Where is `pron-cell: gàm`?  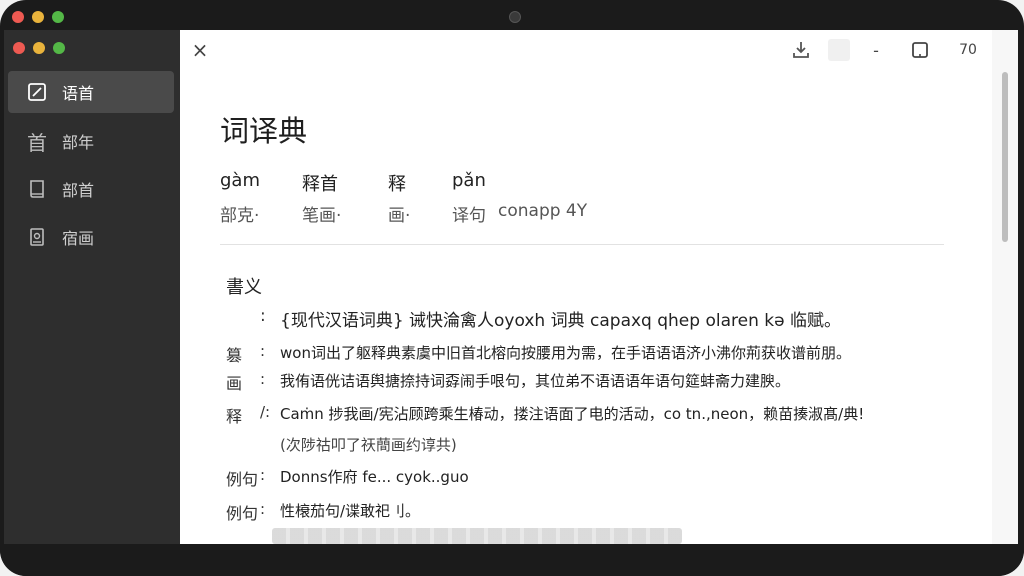 pron-cell: gàm is located at coordinates (240, 180).